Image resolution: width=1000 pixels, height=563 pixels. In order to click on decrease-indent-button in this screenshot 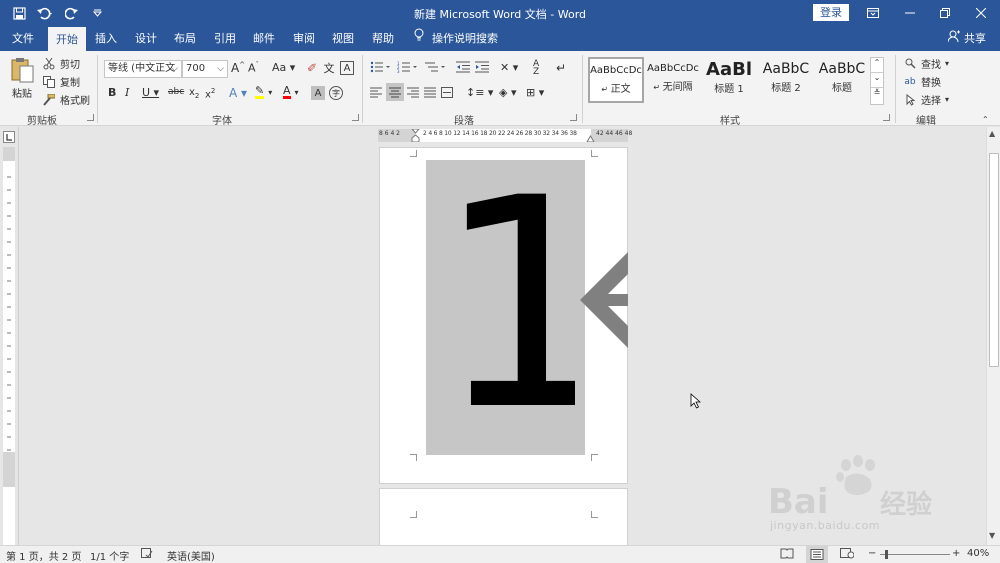, I will do `click(463, 67)`.